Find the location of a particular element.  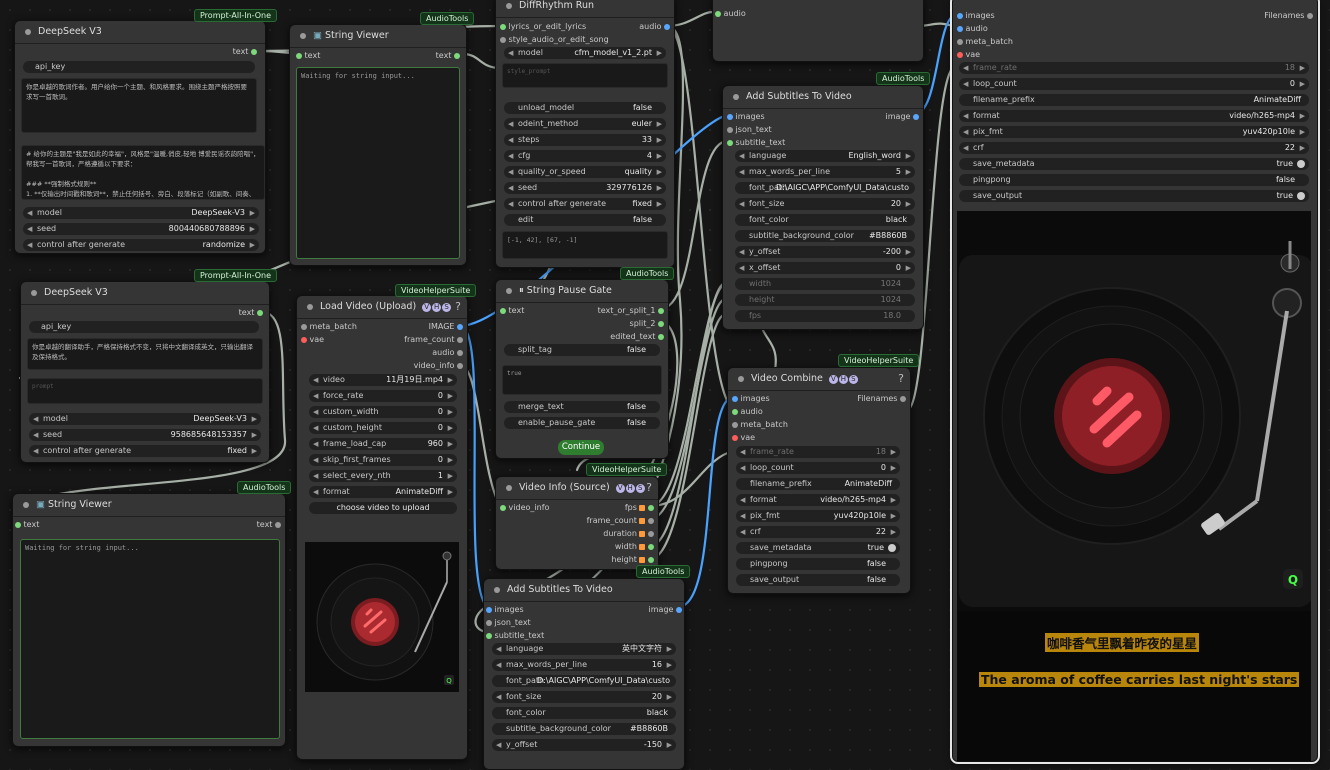

pingpong-toggle: pingpong false is located at coordinates (818, 564).